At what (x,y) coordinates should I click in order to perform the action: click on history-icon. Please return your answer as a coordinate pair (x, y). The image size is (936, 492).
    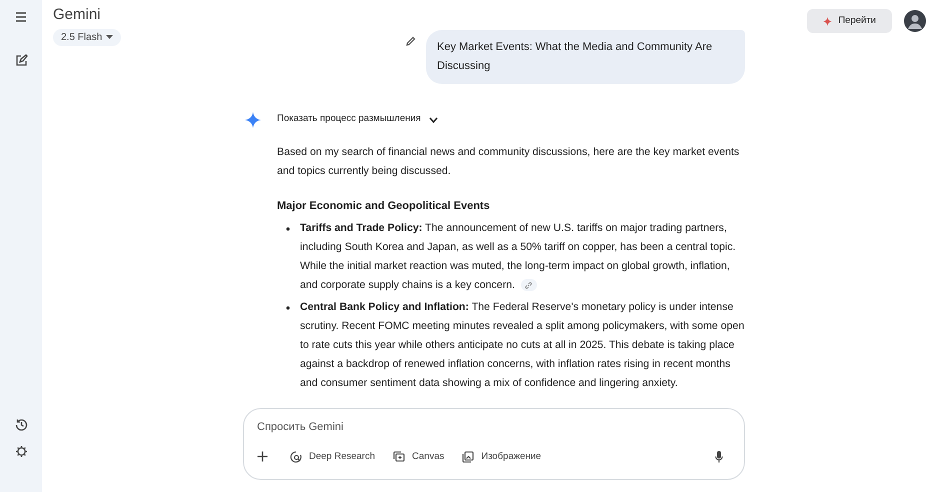
    Looking at the image, I should click on (21, 424).